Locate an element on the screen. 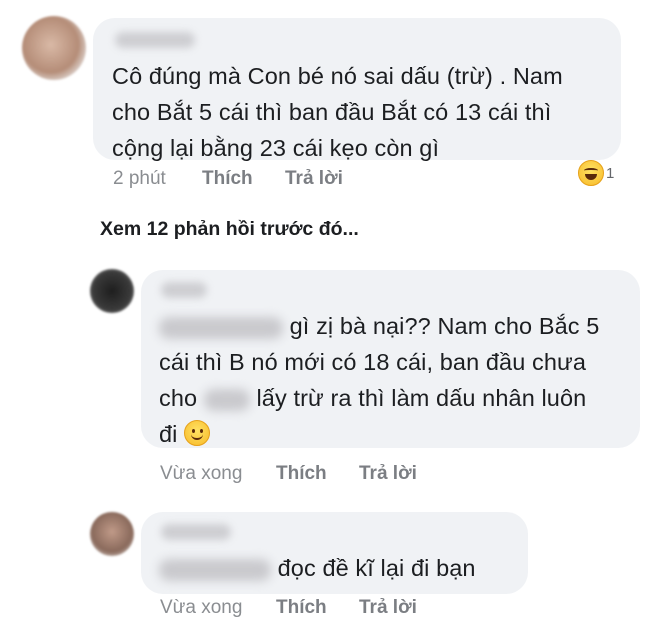 This screenshot has width=660, height=625. reaction-summary: 1 is located at coordinates (596, 173).